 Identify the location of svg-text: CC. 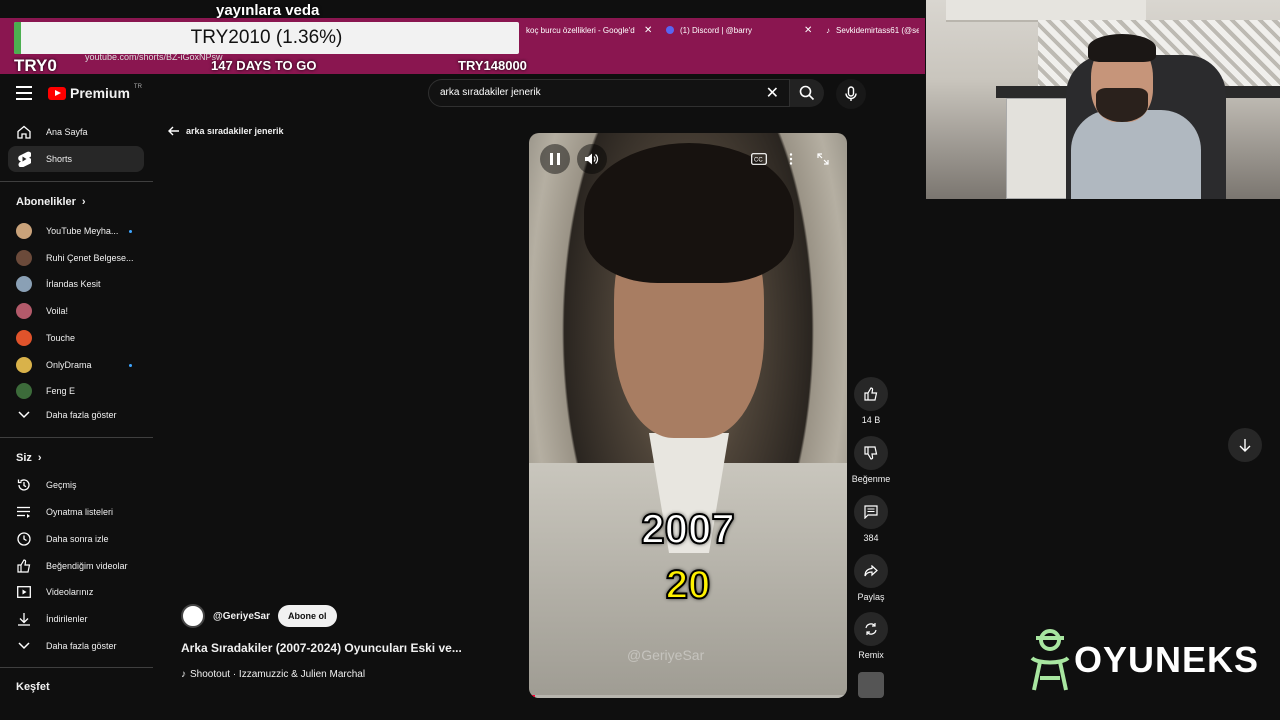
(758, 161).